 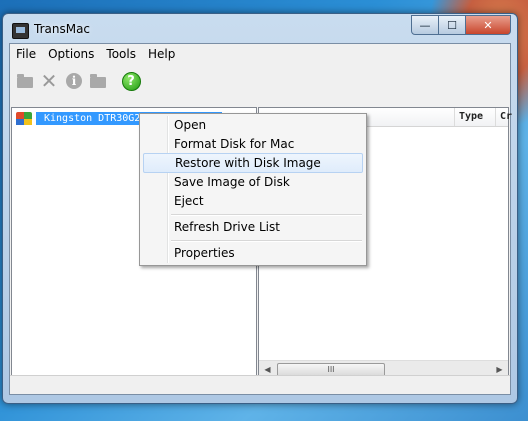 What do you see at coordinates (253, 227) in the screenshot?
I see `menu-item-refresh-drive-list: Refresh Drive List` at bounding box center [253, 227].